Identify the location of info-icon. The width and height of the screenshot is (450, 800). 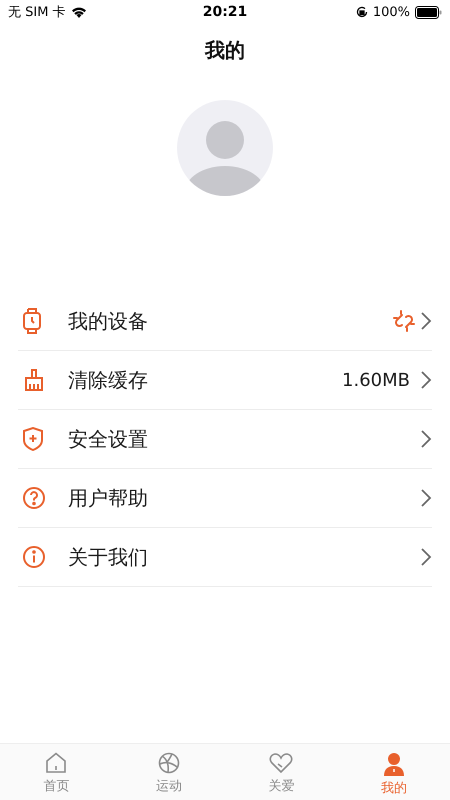
(34, 557).